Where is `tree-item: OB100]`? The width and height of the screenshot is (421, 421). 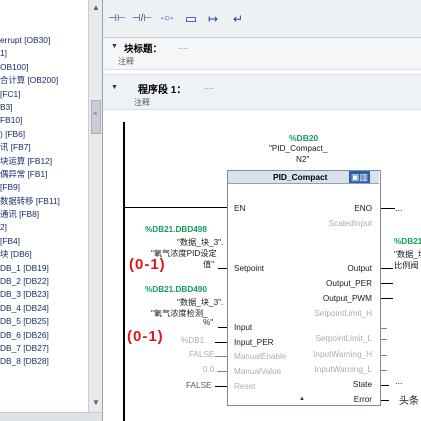
tree-item: OB100] is located at coordinates (44, 67).